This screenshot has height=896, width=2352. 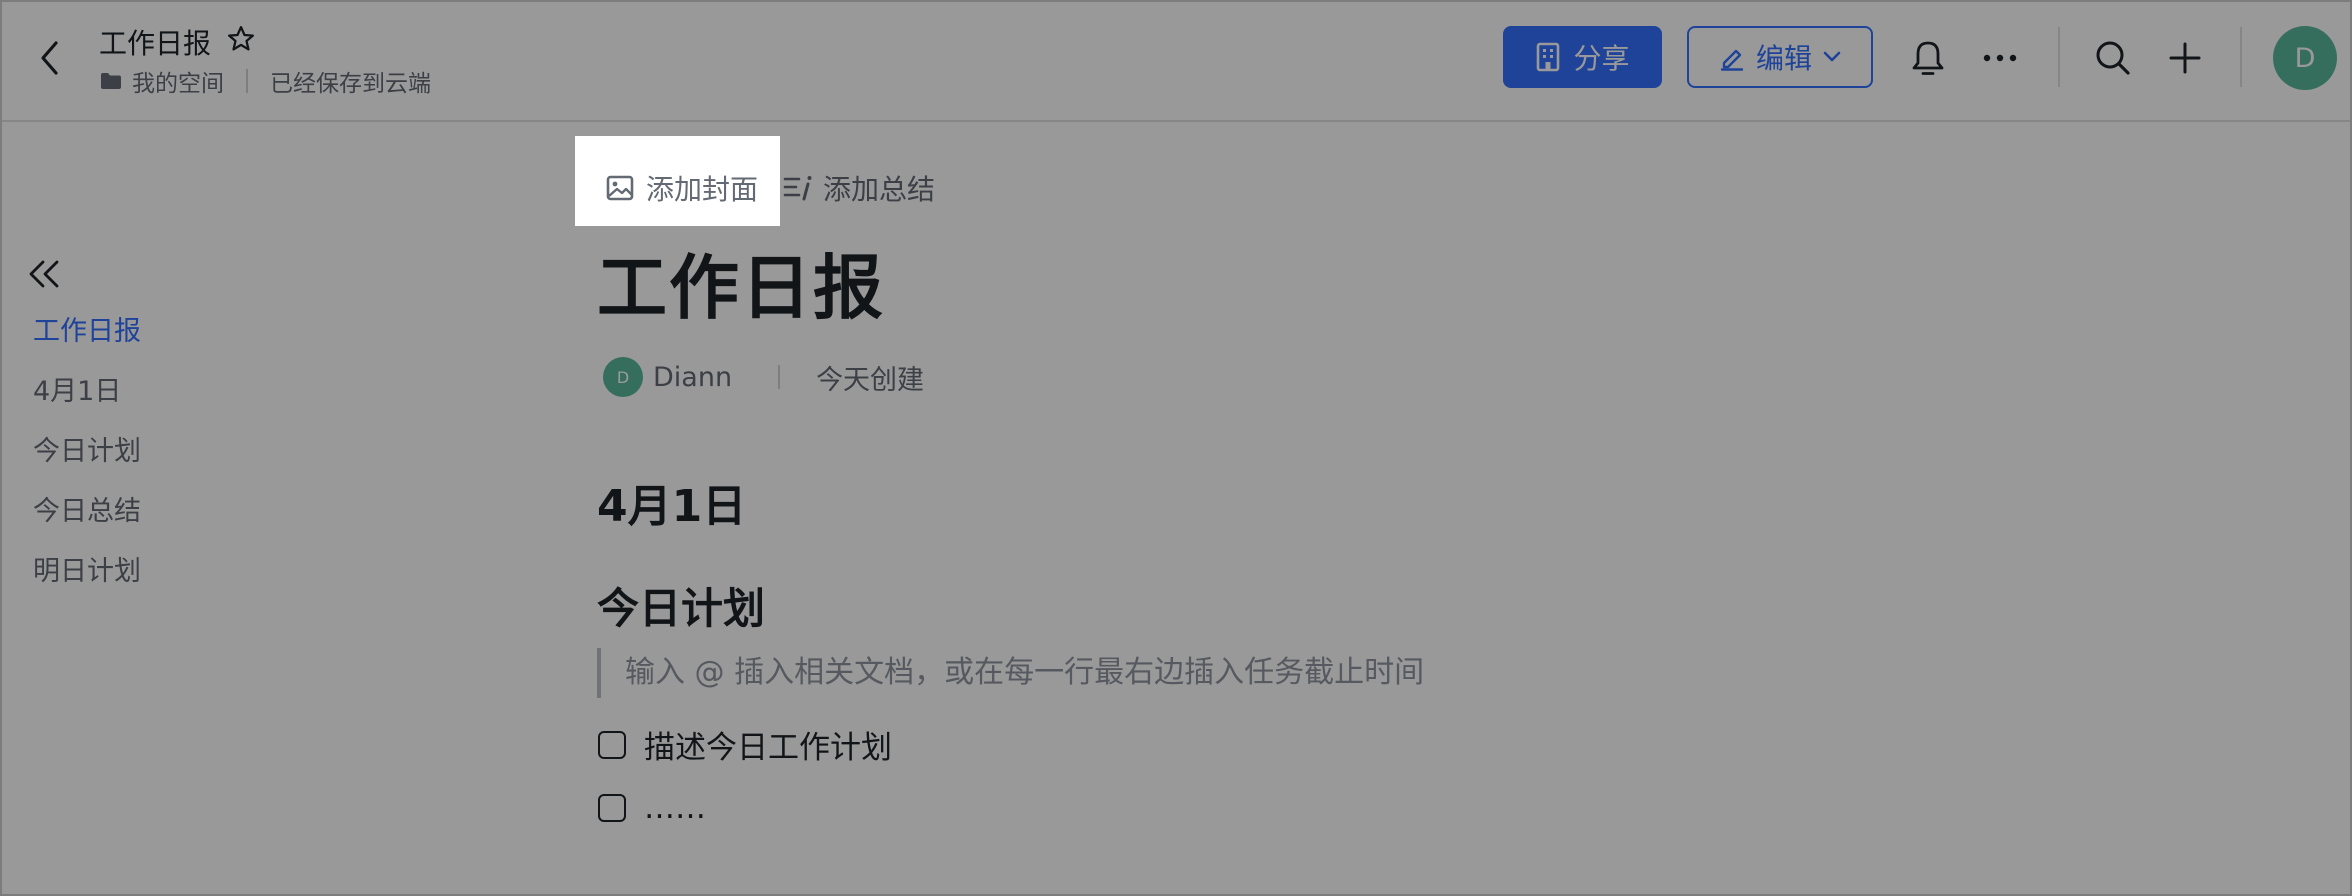 I want to click on todo-text: 描述今日工作计划, so click(x=768, y=744).